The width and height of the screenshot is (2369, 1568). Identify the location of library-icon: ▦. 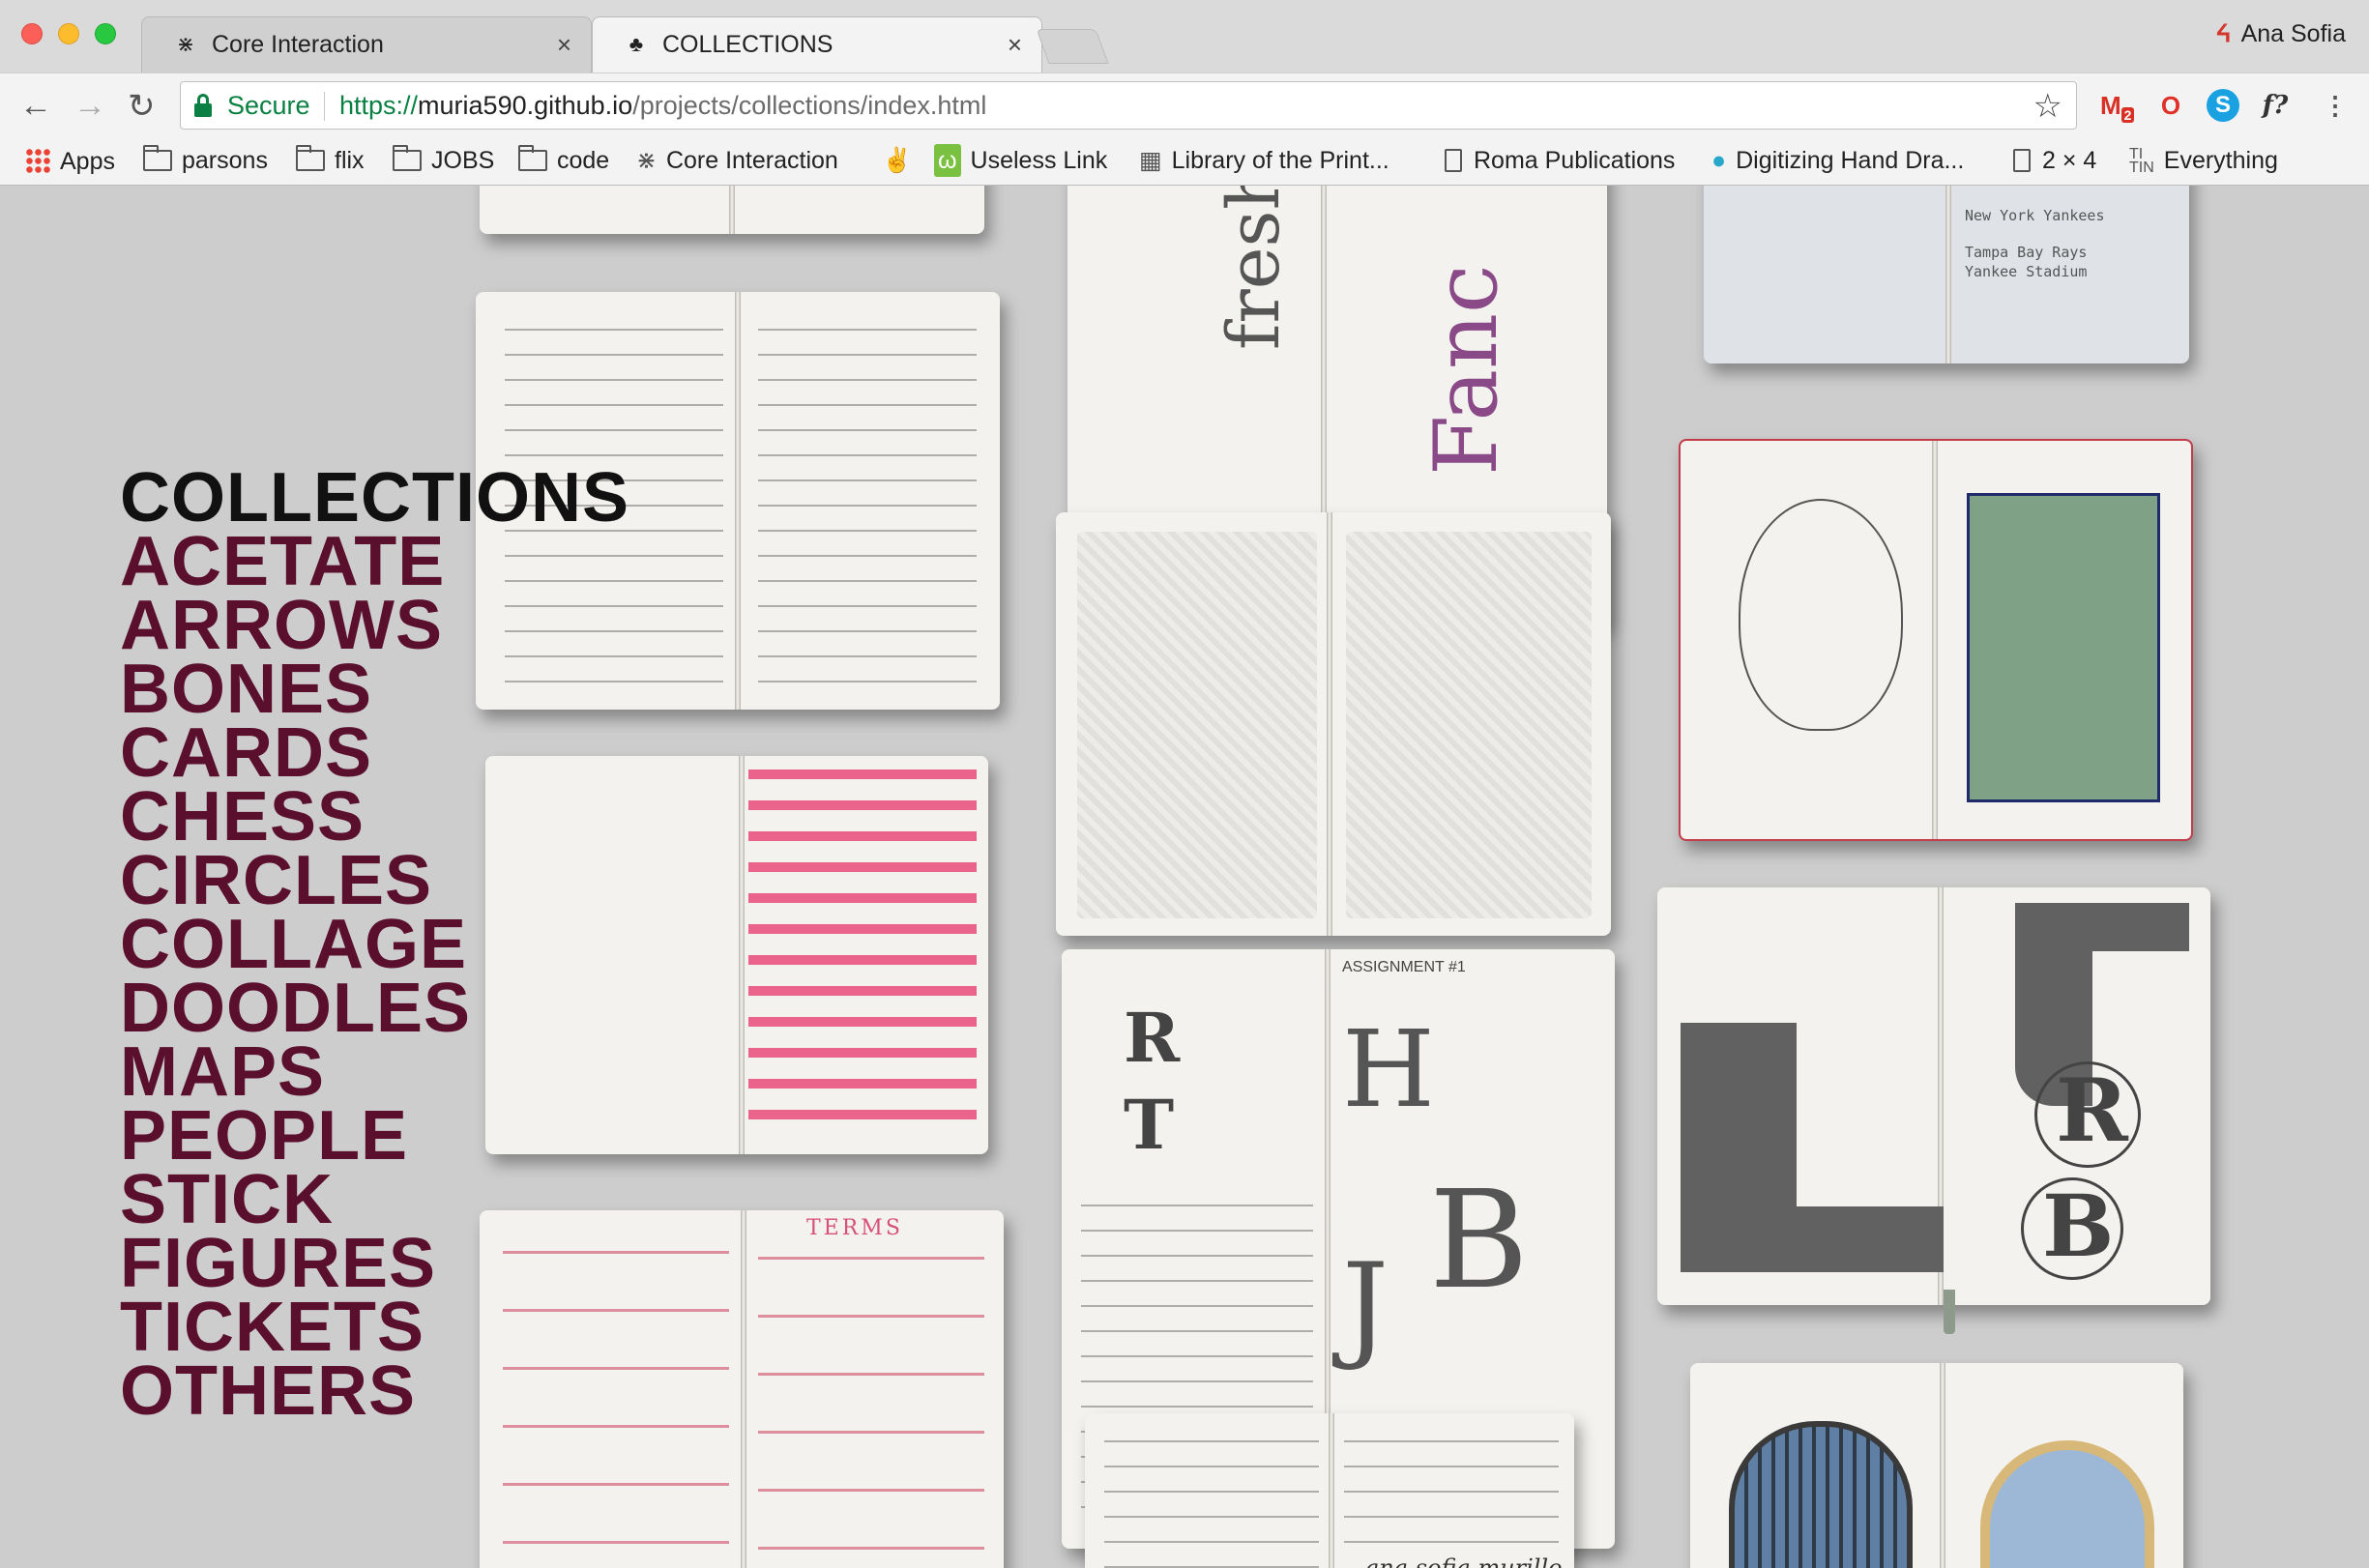
(1150, 160).